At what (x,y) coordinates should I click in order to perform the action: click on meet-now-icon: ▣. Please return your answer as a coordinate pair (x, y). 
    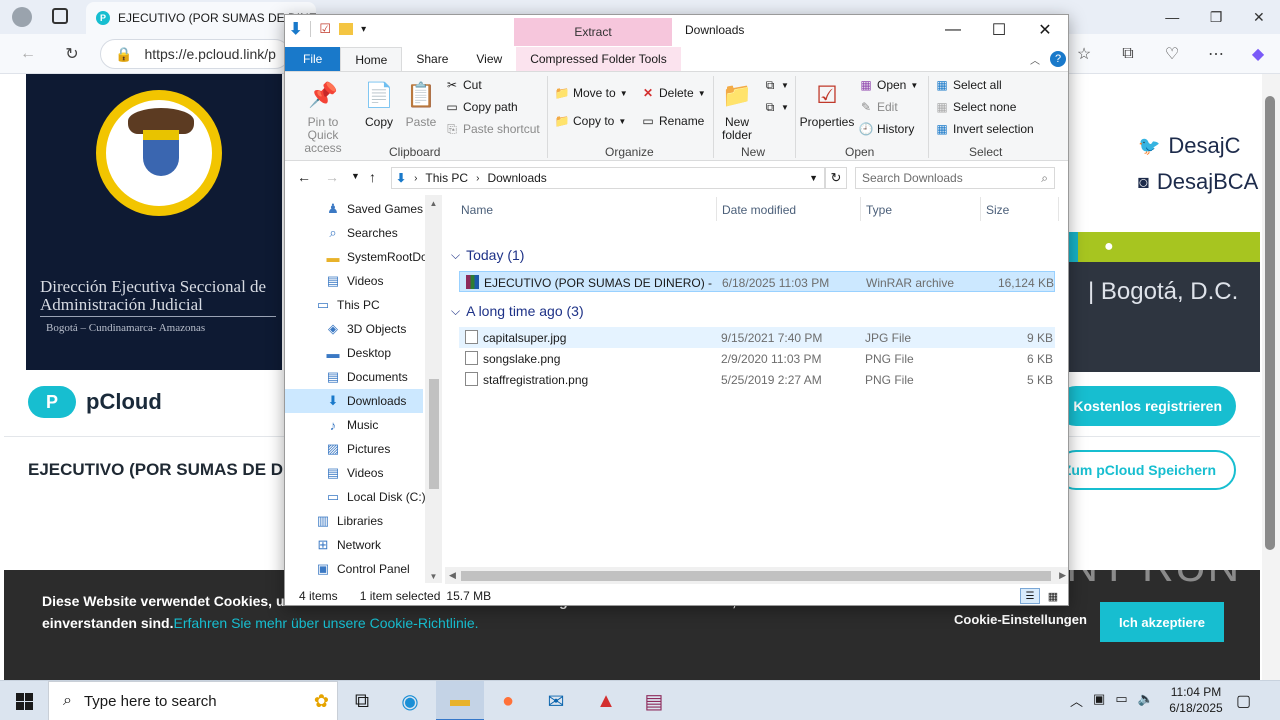
    Looking at the image, I should click on (1099, 700).